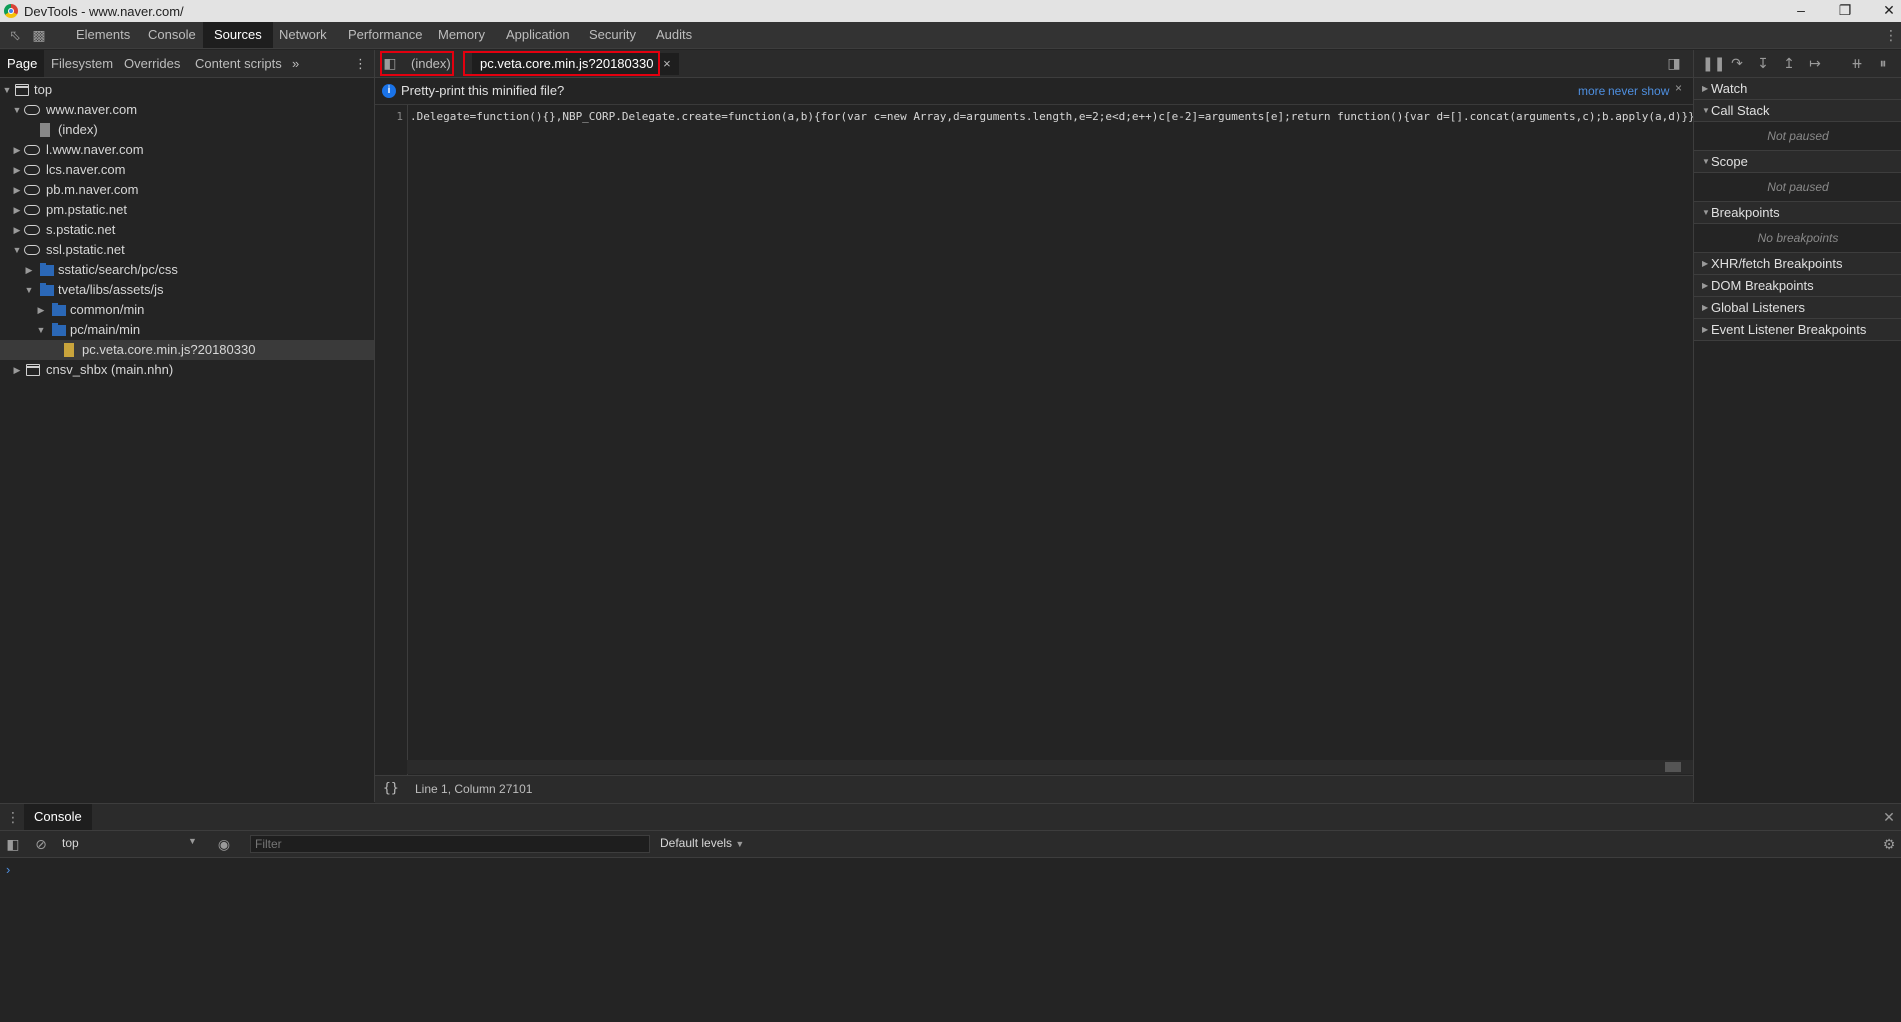 This screenshot has width=1901, height=1022. I want to click on pane-scope: ▼ Scope, so click(1797, 162).